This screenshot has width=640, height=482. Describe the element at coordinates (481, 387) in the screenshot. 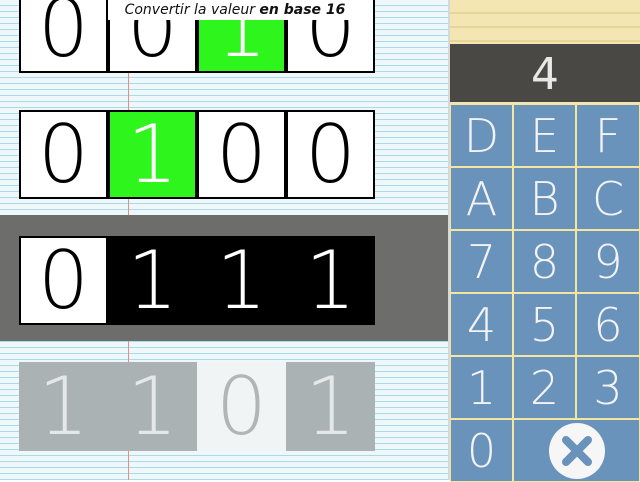

I see `key-1: 1` at that location.